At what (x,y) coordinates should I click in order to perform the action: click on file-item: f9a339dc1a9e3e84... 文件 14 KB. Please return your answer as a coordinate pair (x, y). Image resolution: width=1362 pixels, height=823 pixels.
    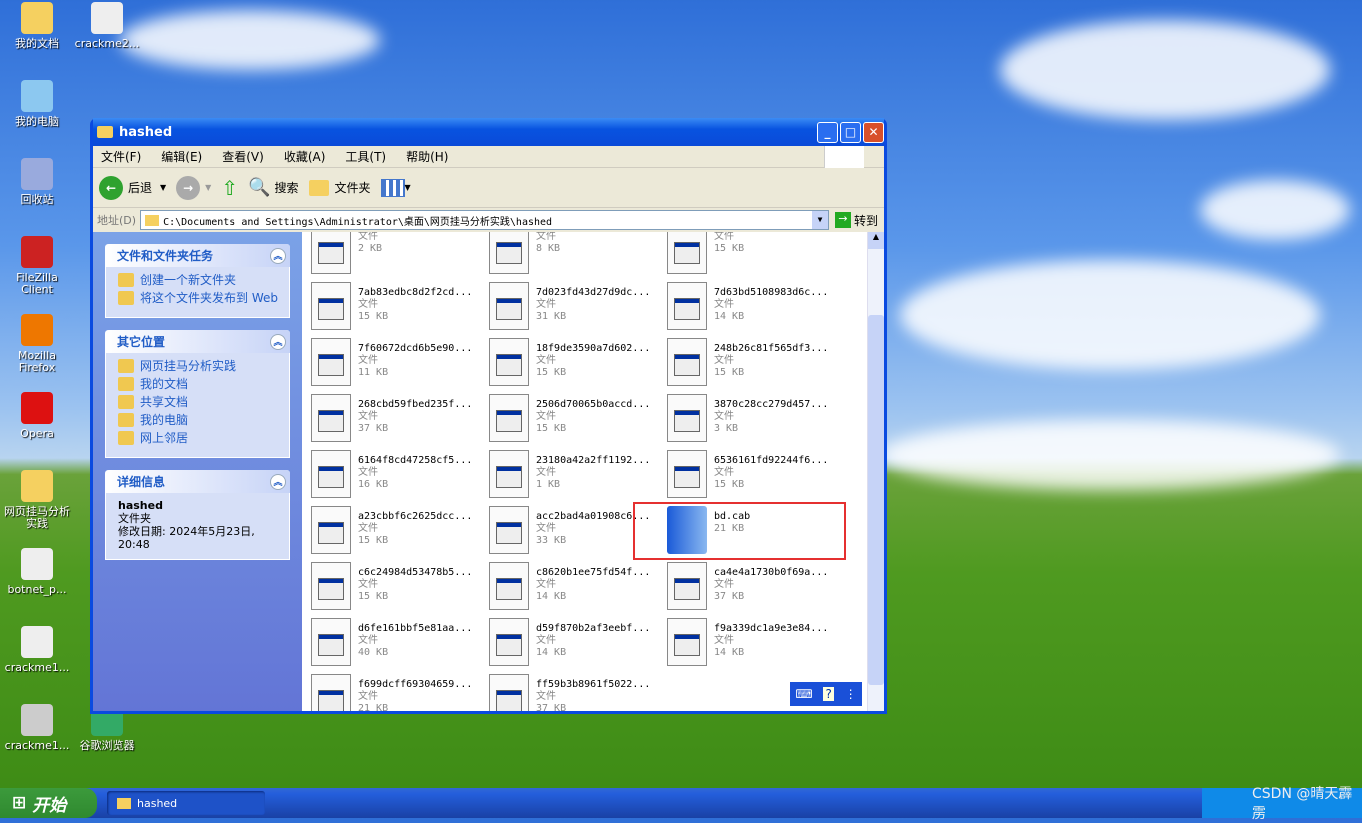
    Looking at the image, I should click on (754, 643).